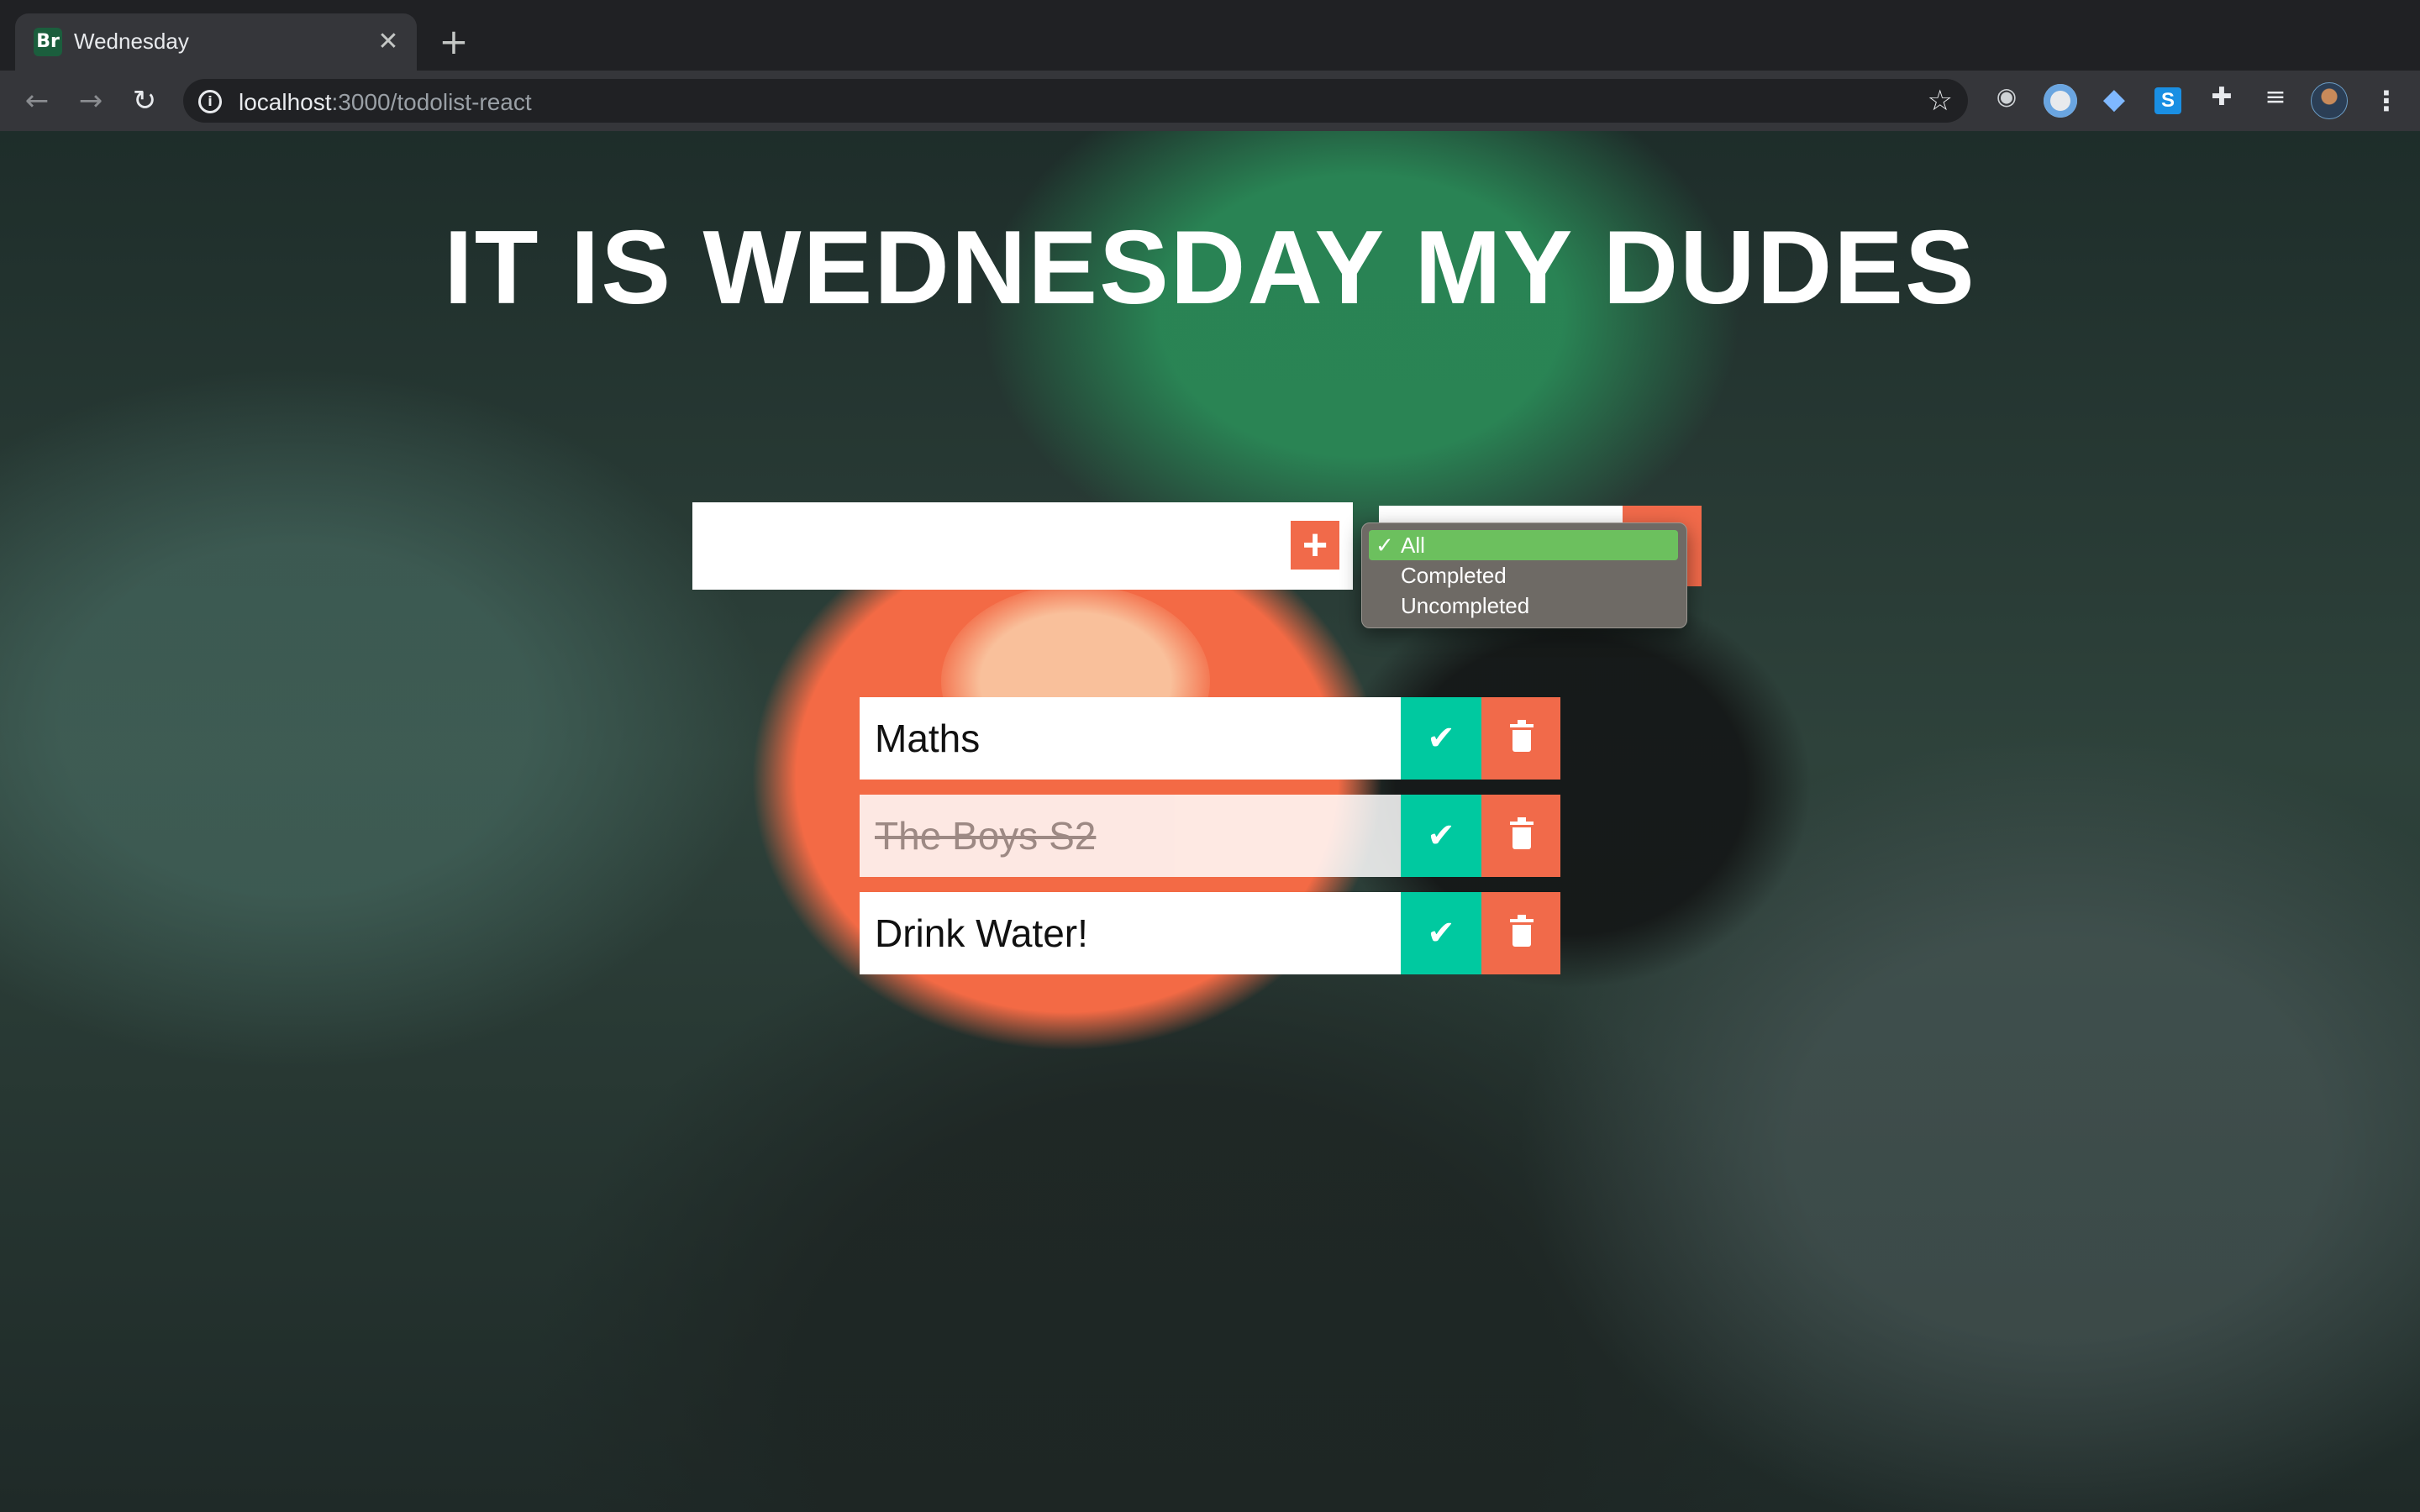 This screenshot has height=1512, width=2420. Describe the element at coordinates (453, 42) in the screenshot. I see `new-tab-button: +` at that location.